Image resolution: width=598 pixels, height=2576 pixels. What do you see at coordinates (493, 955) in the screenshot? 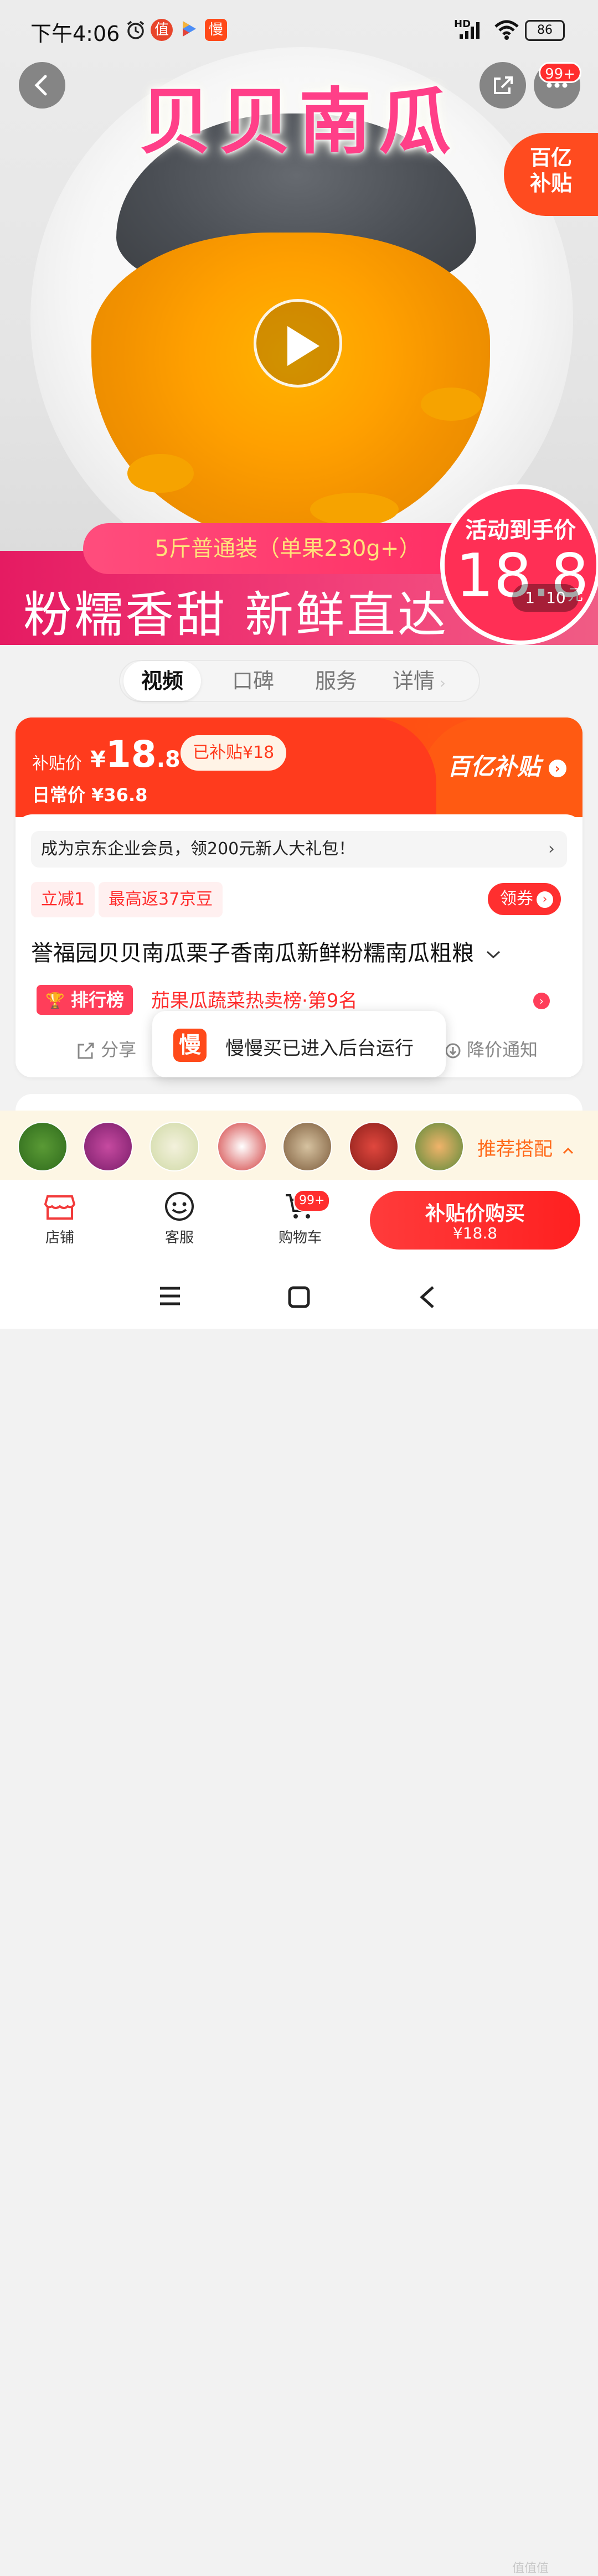
I see `chevron-down-icon` at bounding box center [493, 955].